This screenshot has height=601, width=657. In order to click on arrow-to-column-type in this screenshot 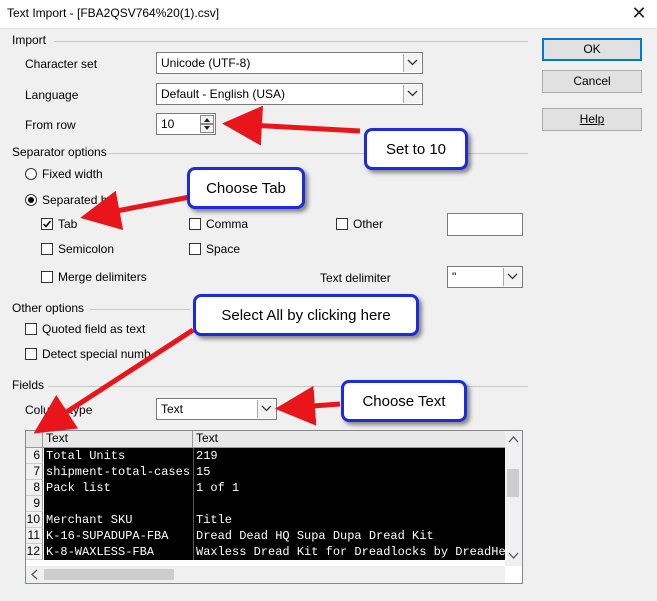, I will do `click(308, 405)`.